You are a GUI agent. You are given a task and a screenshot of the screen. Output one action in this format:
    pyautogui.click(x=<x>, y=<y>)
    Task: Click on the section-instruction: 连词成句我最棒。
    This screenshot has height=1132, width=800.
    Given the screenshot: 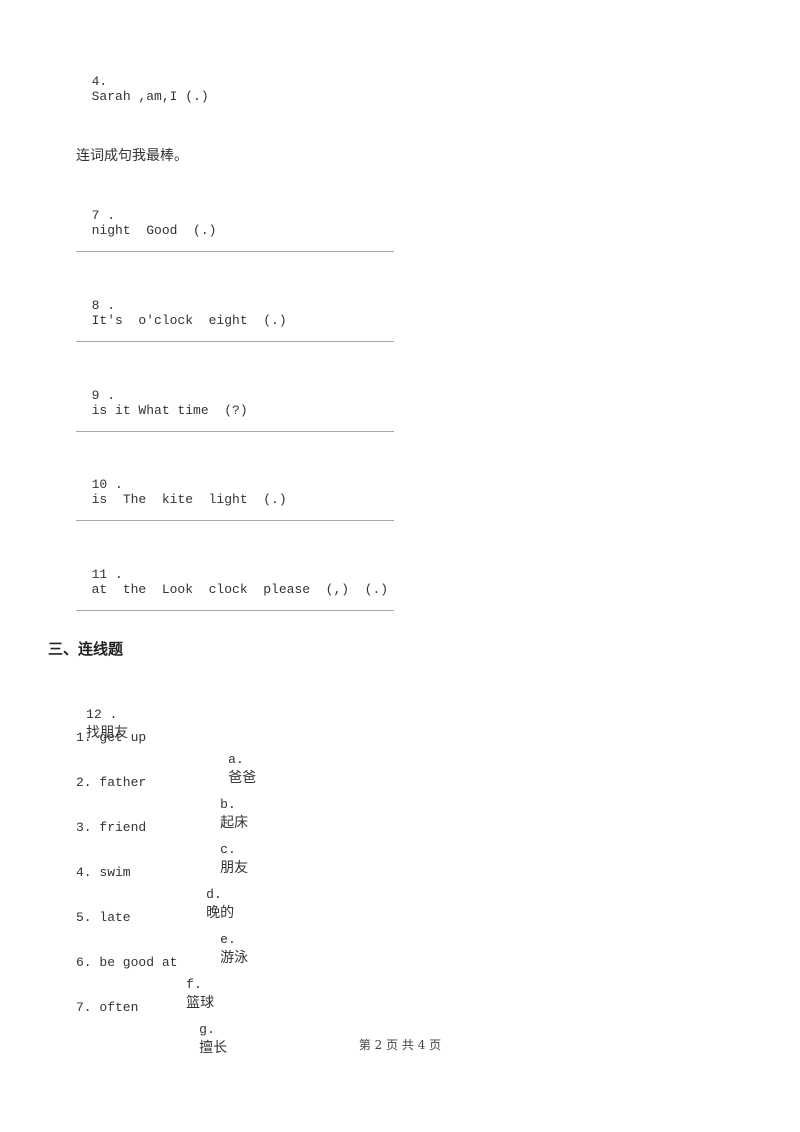 What is the action you would take?
    pyautogui.click(x=132, y=156)
    